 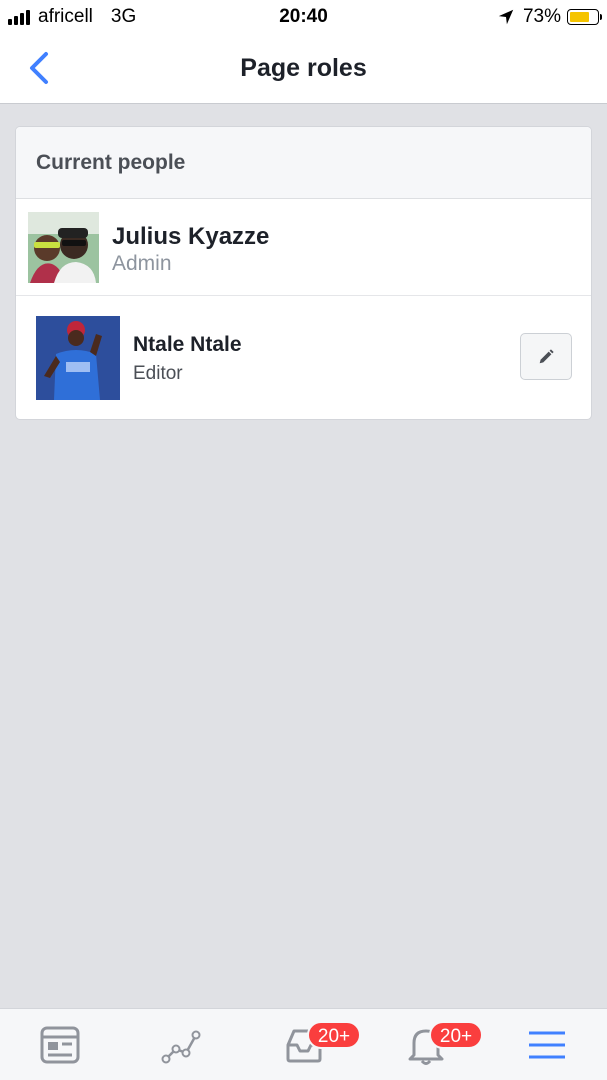 What do you see at coordinates (187, 344) in the screenshot?
I see `person-name: Ntale Ntale` at bounding box center [187, 344].